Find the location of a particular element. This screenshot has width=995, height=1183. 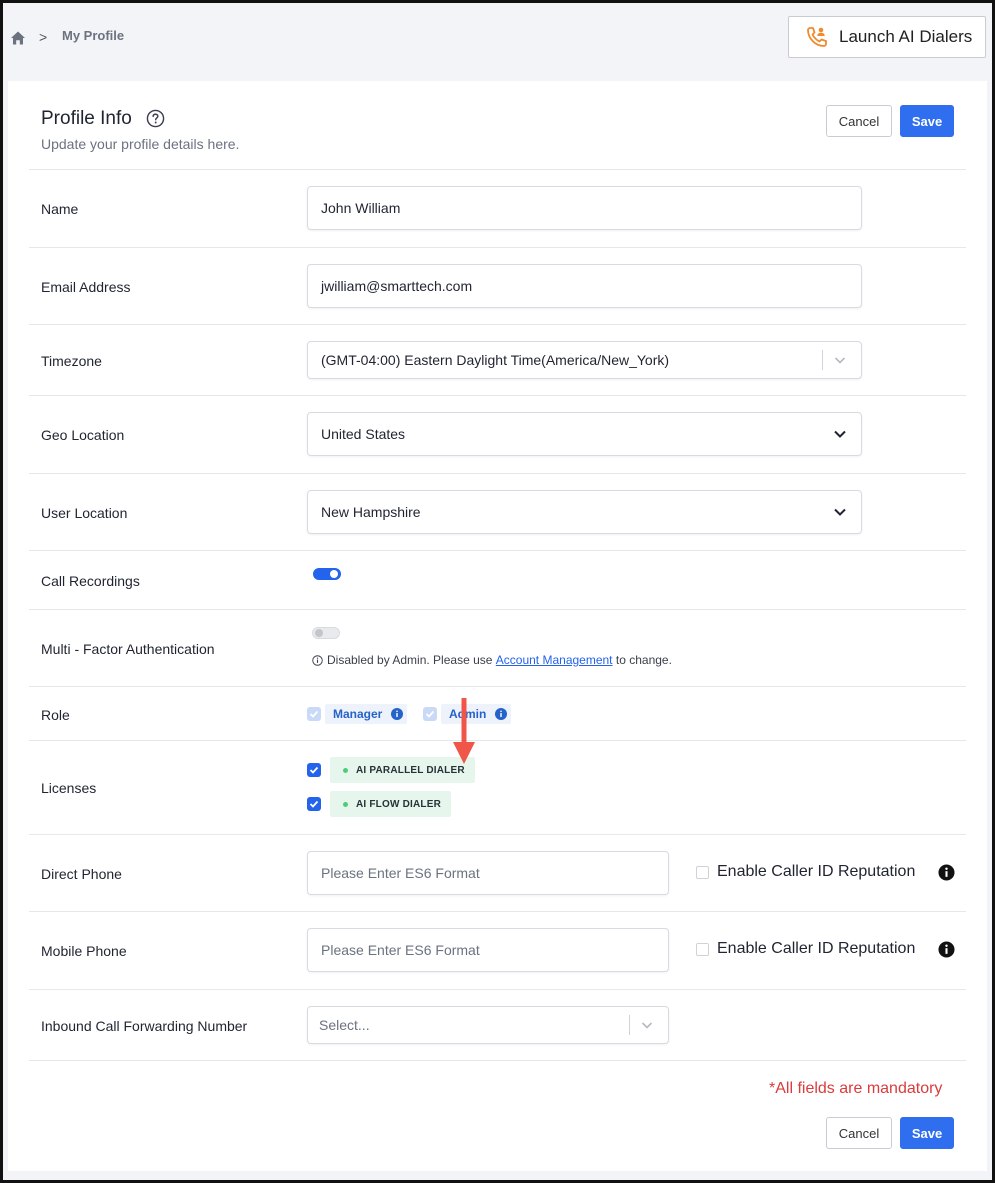

name-label: Name is located at coordinates (60, 209).